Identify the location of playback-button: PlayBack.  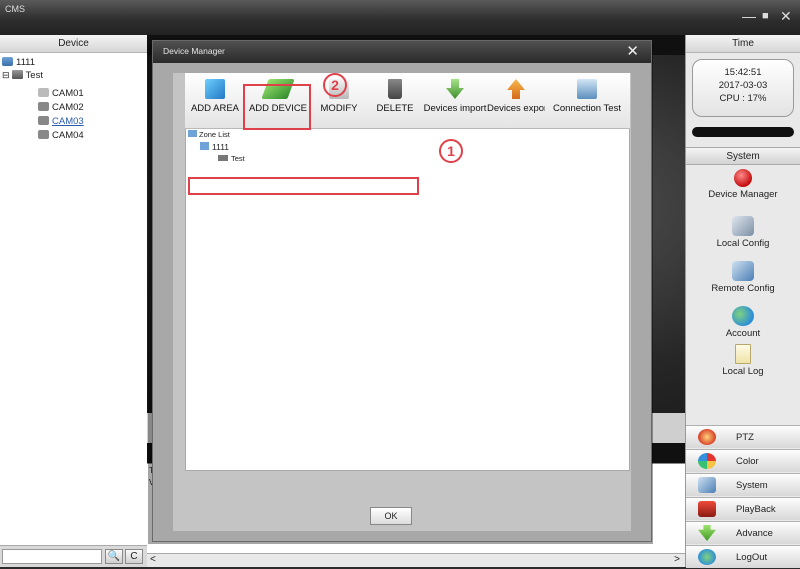
(743, 508).